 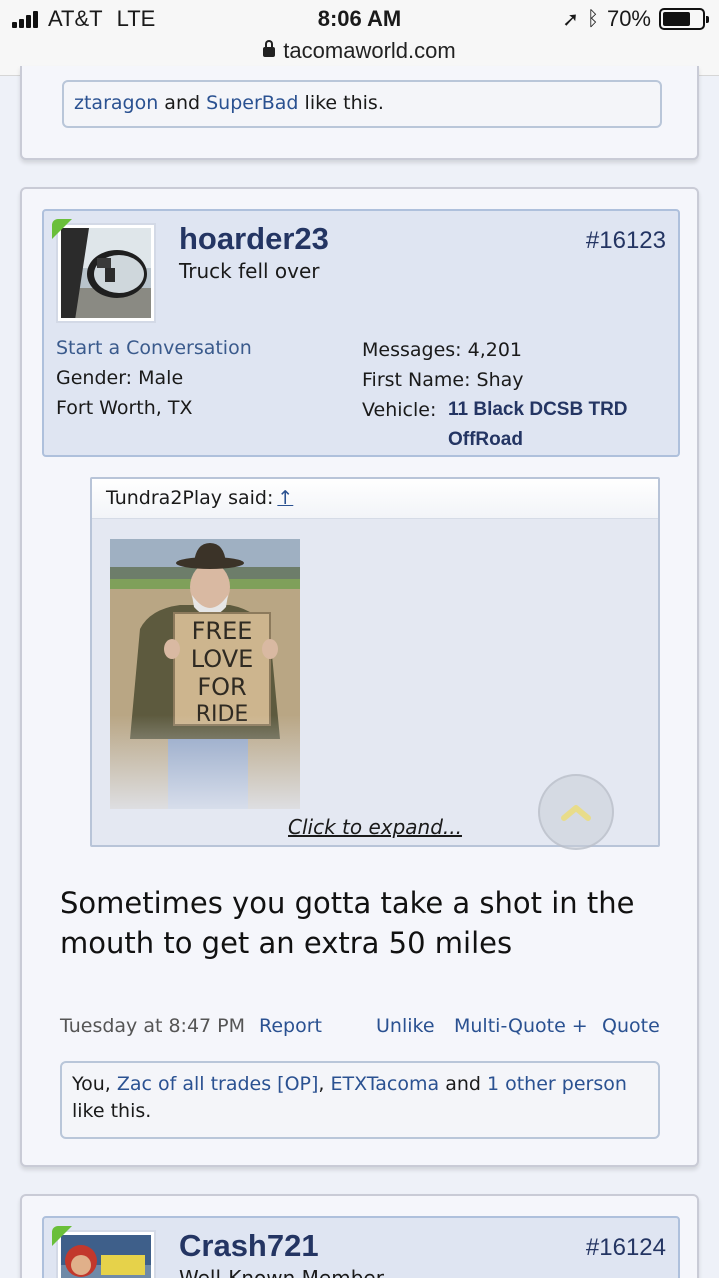 What do you see at coordinates (361, 1247) in the screenshot?
I see `user-info-block: Crash721 Well-Known Member #16124` at bounding box center [361, 1247].